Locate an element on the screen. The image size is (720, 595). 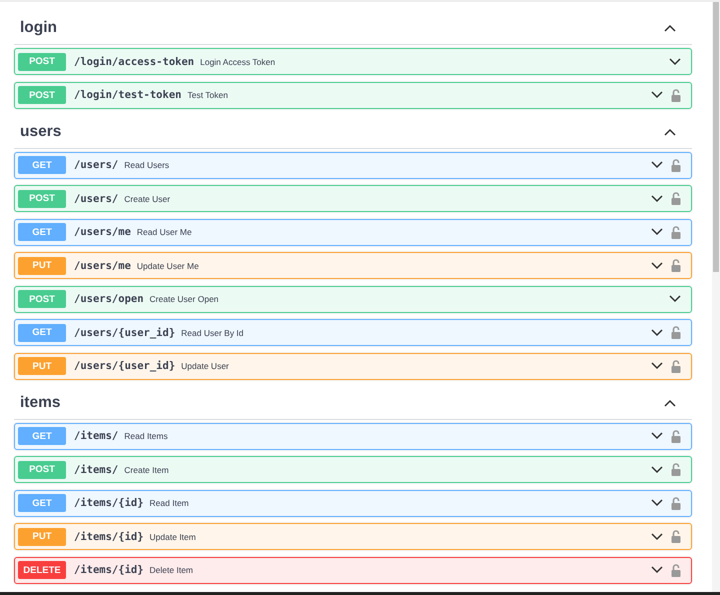
endpoint-summary: Login Access Token is located at coordinates (238, 61).